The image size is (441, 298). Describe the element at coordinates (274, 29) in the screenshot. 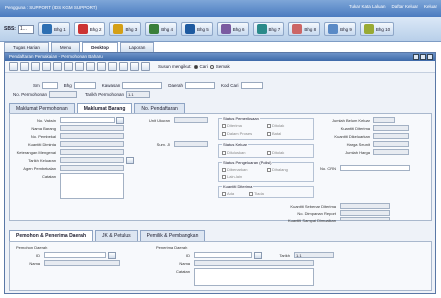

I see `shortcut-label: Bhg 7` at that location.